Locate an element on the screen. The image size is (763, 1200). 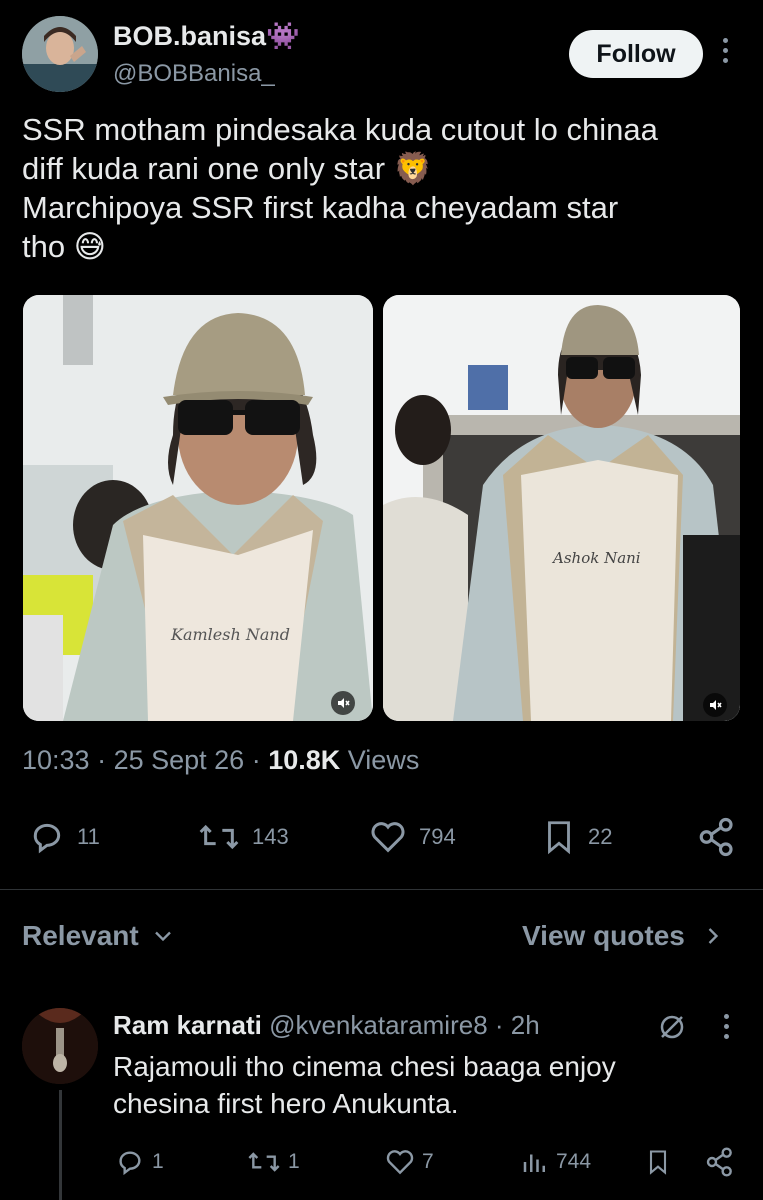
thread-line is located at coordinates (60, 1145).